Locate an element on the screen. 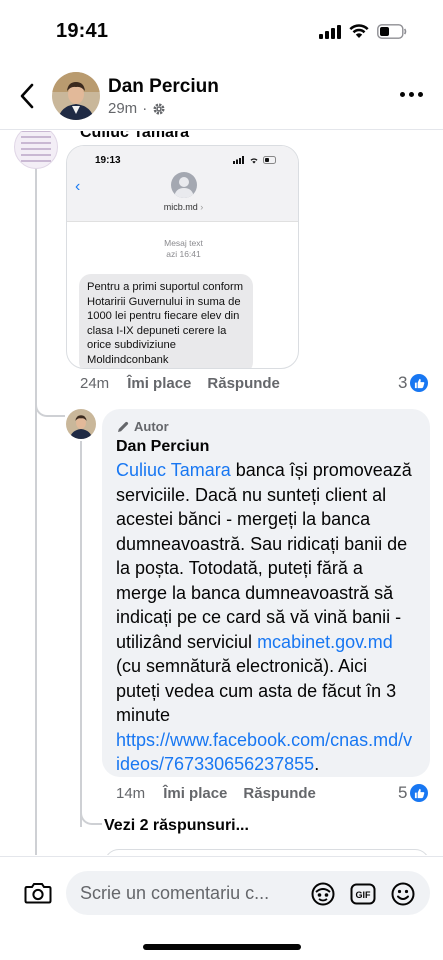  back-button is located at coordinates (28, 96).